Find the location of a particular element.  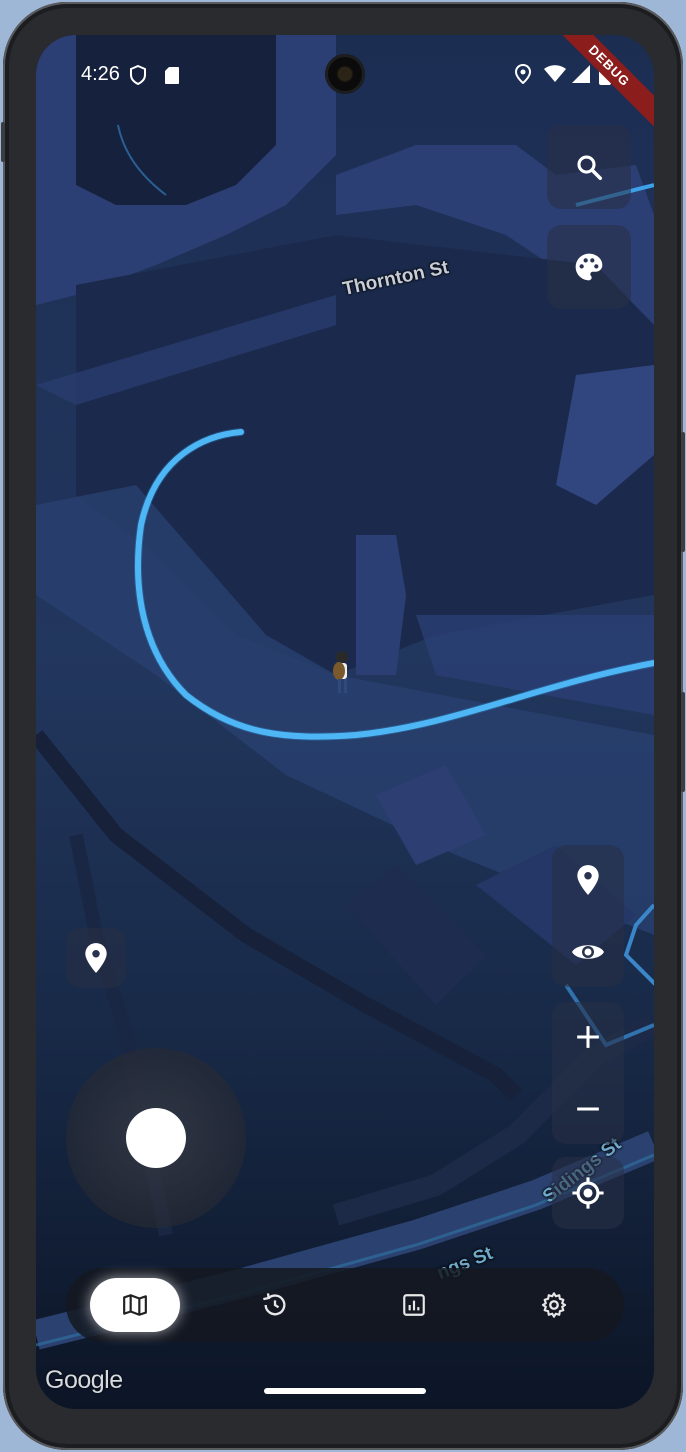

shield-icon is located at coordinates (138, 75).